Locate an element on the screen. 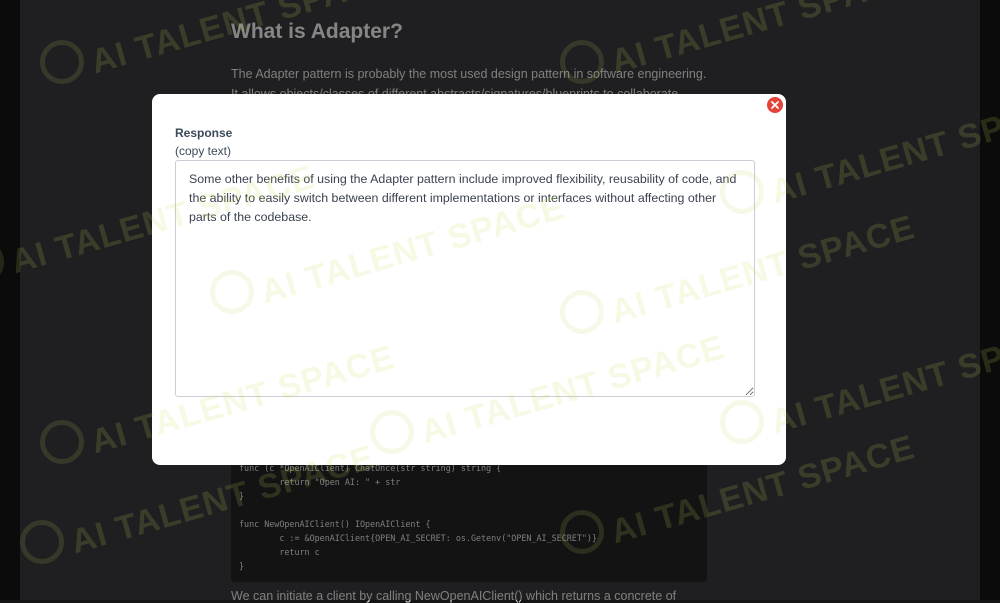  copy-text-hint: (copy text) is located at coordinates (203, 151).